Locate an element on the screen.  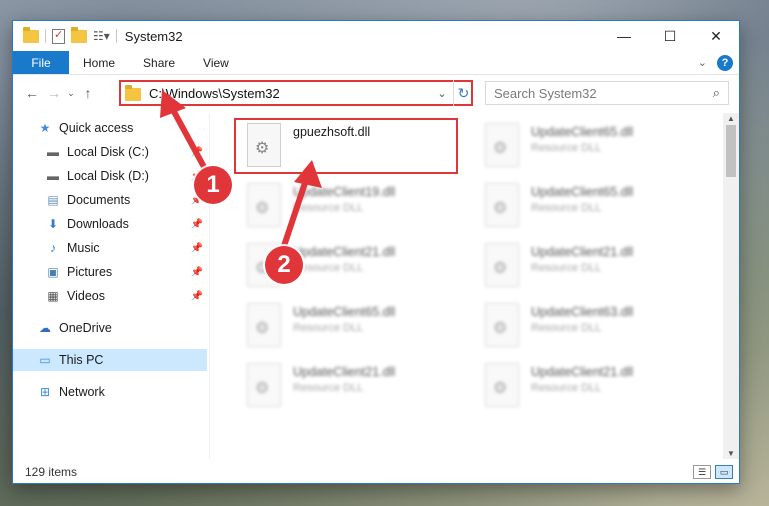
quick-access-toolbar: ☷▾ is located at coordinates (65, 35).